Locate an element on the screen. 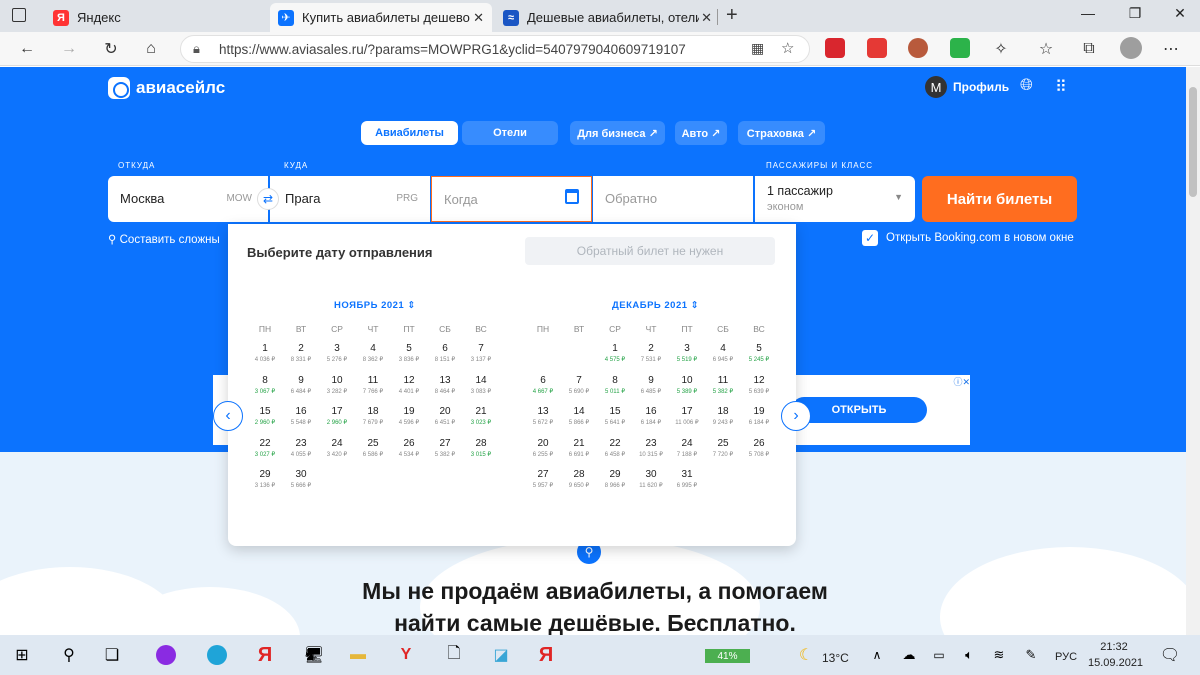  extension-lamoda-icon is located at coordinates (877, 48).